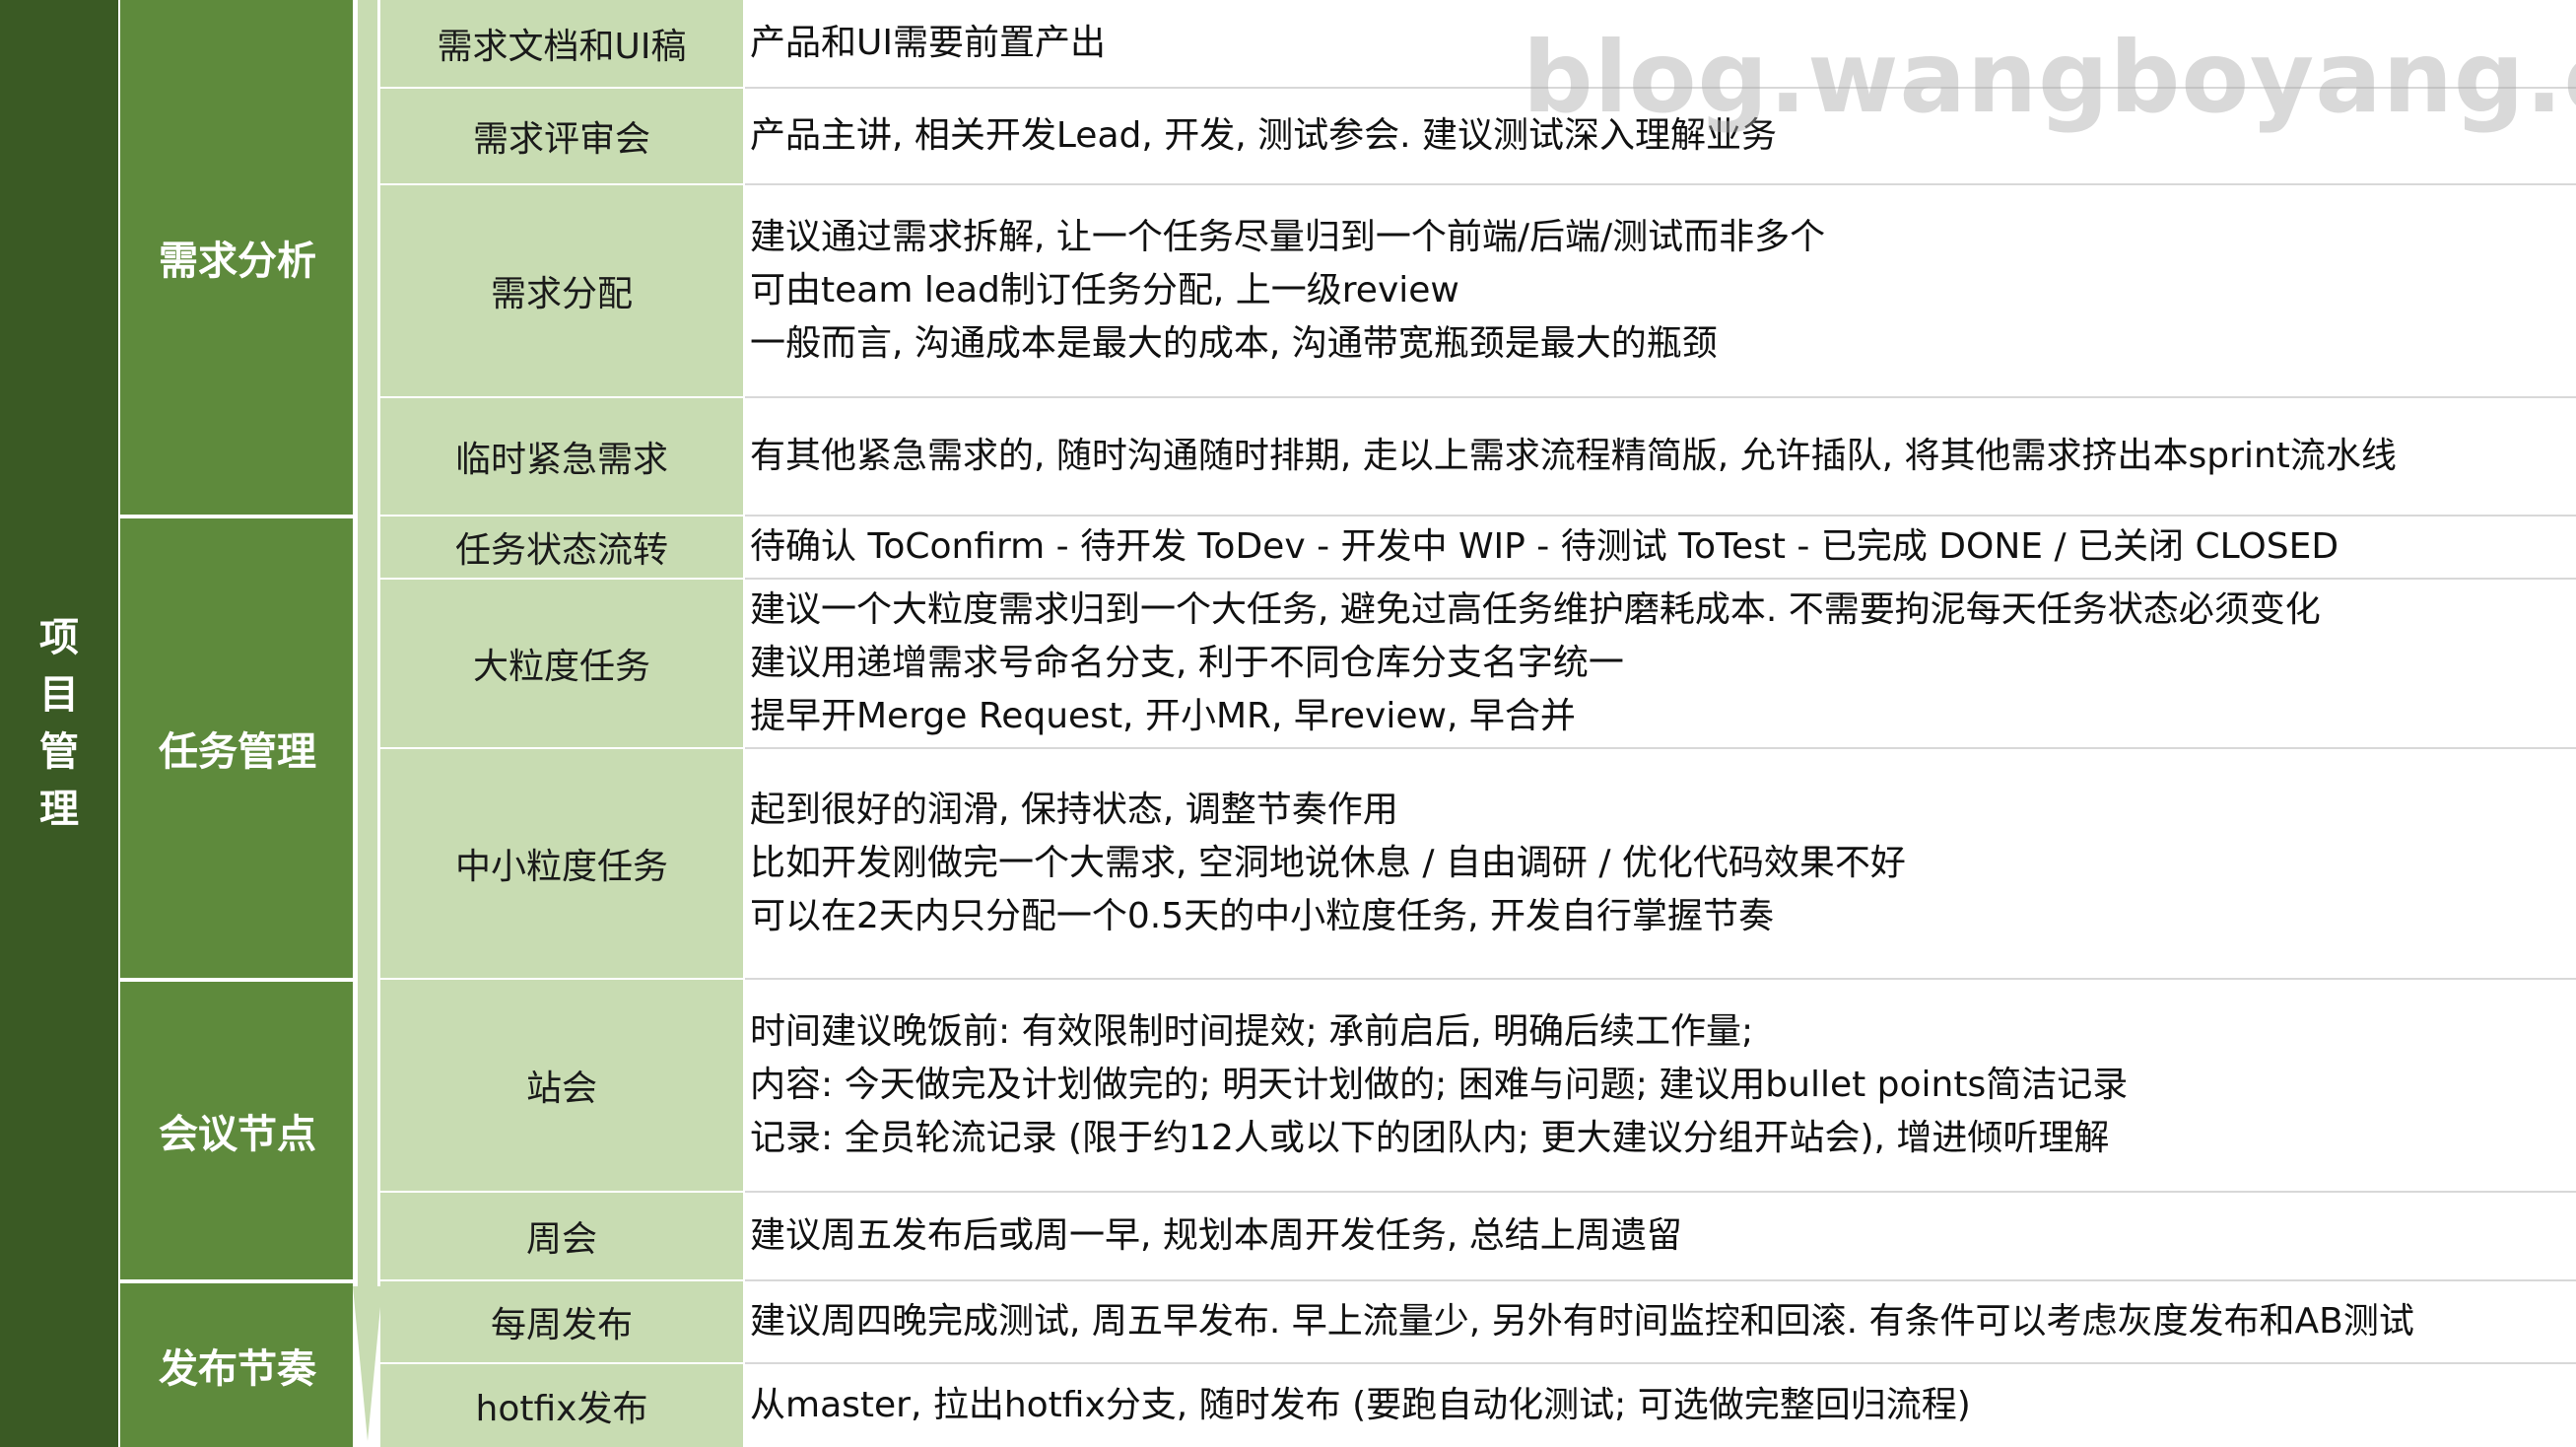 This screenshot has height=1447, width=2576. I want to click on desc-line: 建议用递增需求号命名分支, 利于不同仓库分支名字统一, so click(1187, 663).